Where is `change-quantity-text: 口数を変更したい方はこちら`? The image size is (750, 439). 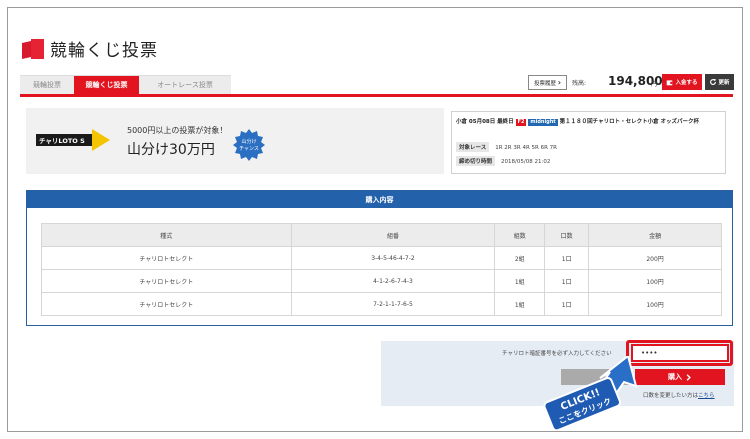
change-quantity-text: 口数を変更したい方はこちら is located at coordinates (679, 396).